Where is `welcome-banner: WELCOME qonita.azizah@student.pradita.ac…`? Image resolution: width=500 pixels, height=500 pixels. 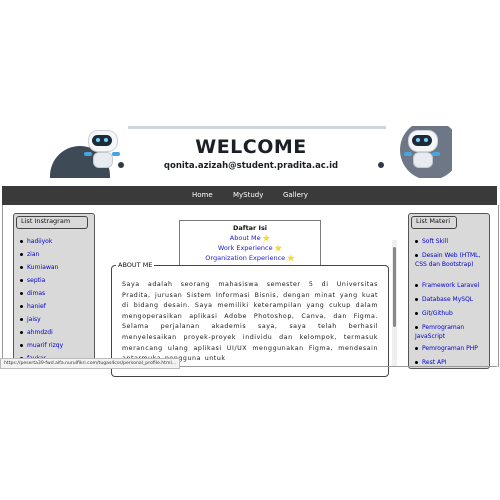
welcome-banner: WELCOME qonita.azizah@student.pradita.ac… is located at coordinates (251, 152).